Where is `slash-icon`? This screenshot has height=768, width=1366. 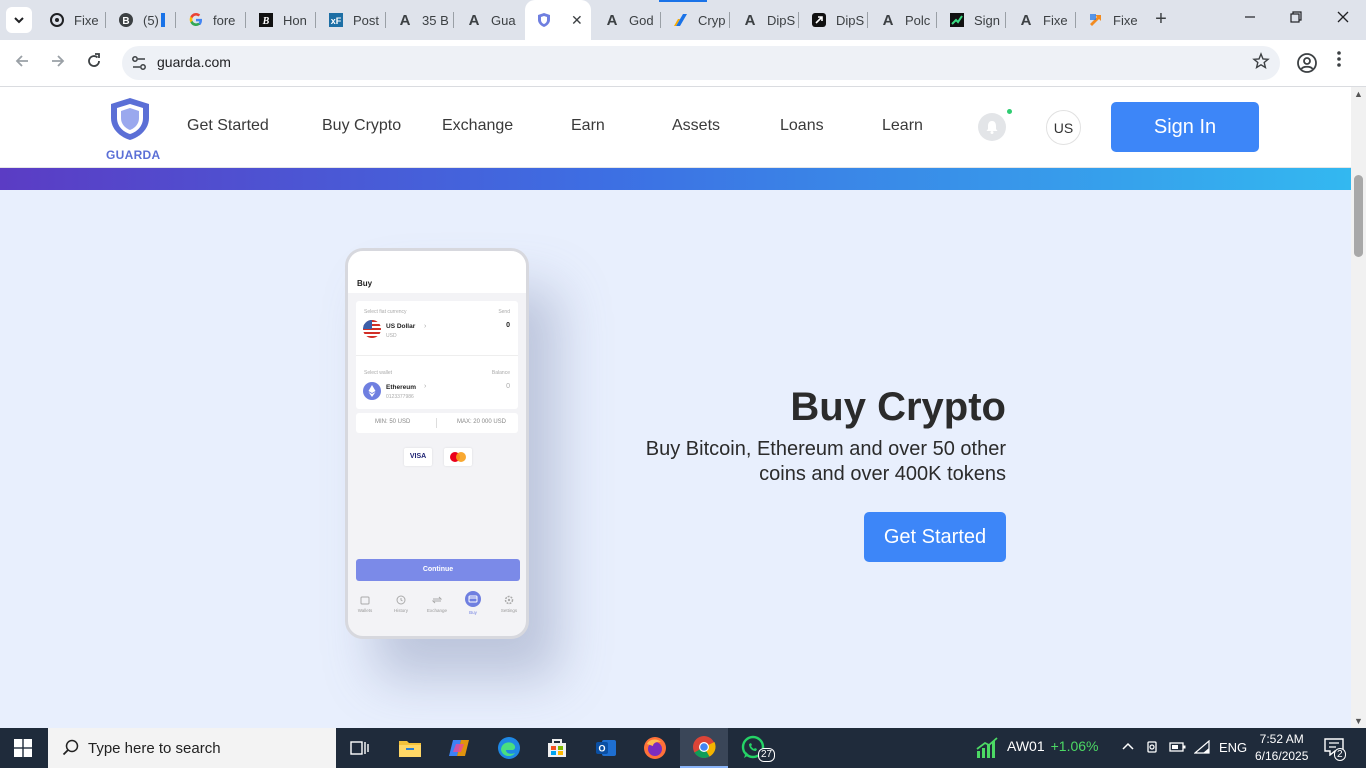 slash-icon is located at coordinates (681, 20).